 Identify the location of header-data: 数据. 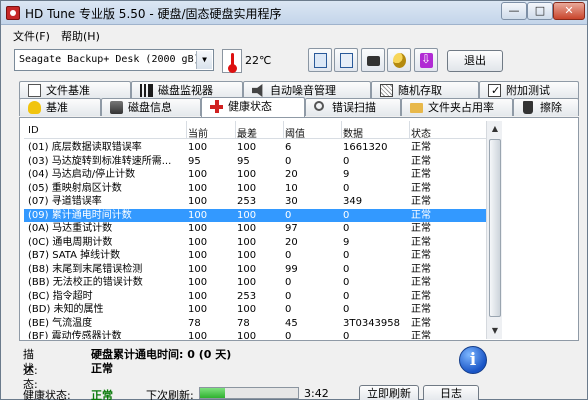
(377, 132).